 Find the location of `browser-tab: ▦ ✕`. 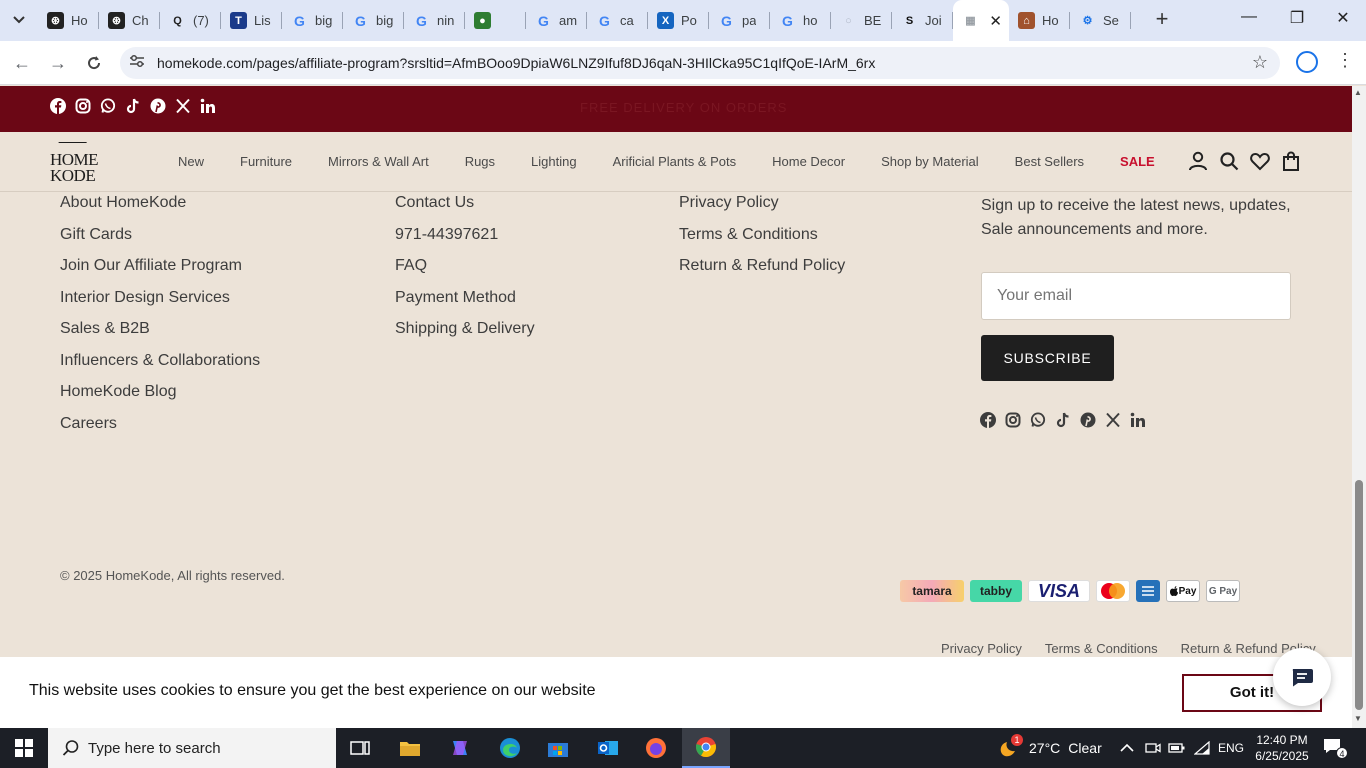

browser-tab: ▦ ✕ is located at coordinates (981, 20).